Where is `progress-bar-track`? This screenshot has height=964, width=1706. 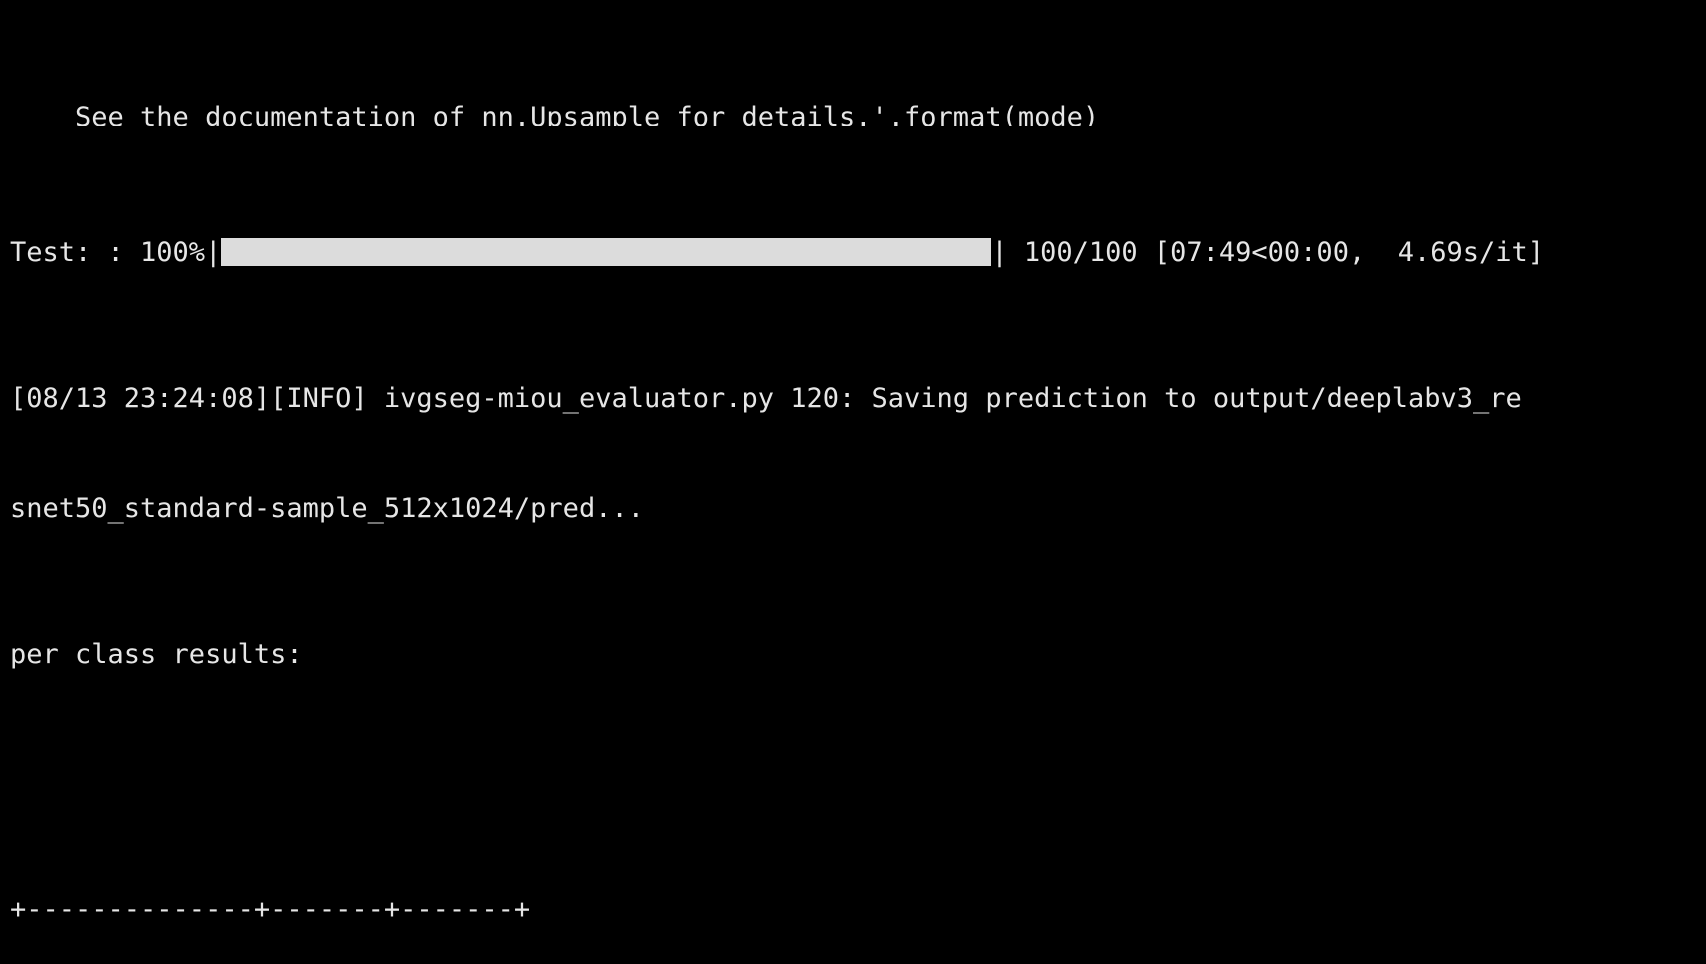
progress-bar-track is located at coordinates (606, 252).